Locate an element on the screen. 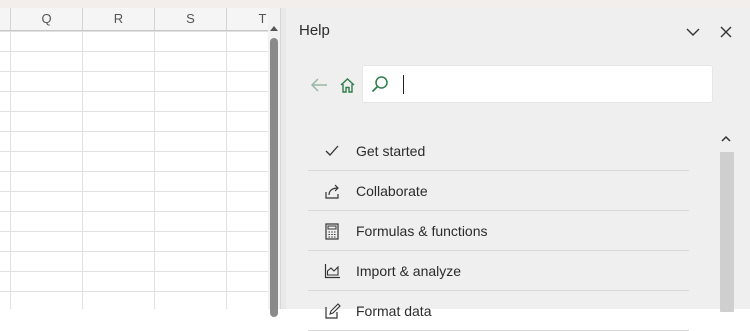  help-topic-label: Import & analyze is located at coordinates (409, 271).